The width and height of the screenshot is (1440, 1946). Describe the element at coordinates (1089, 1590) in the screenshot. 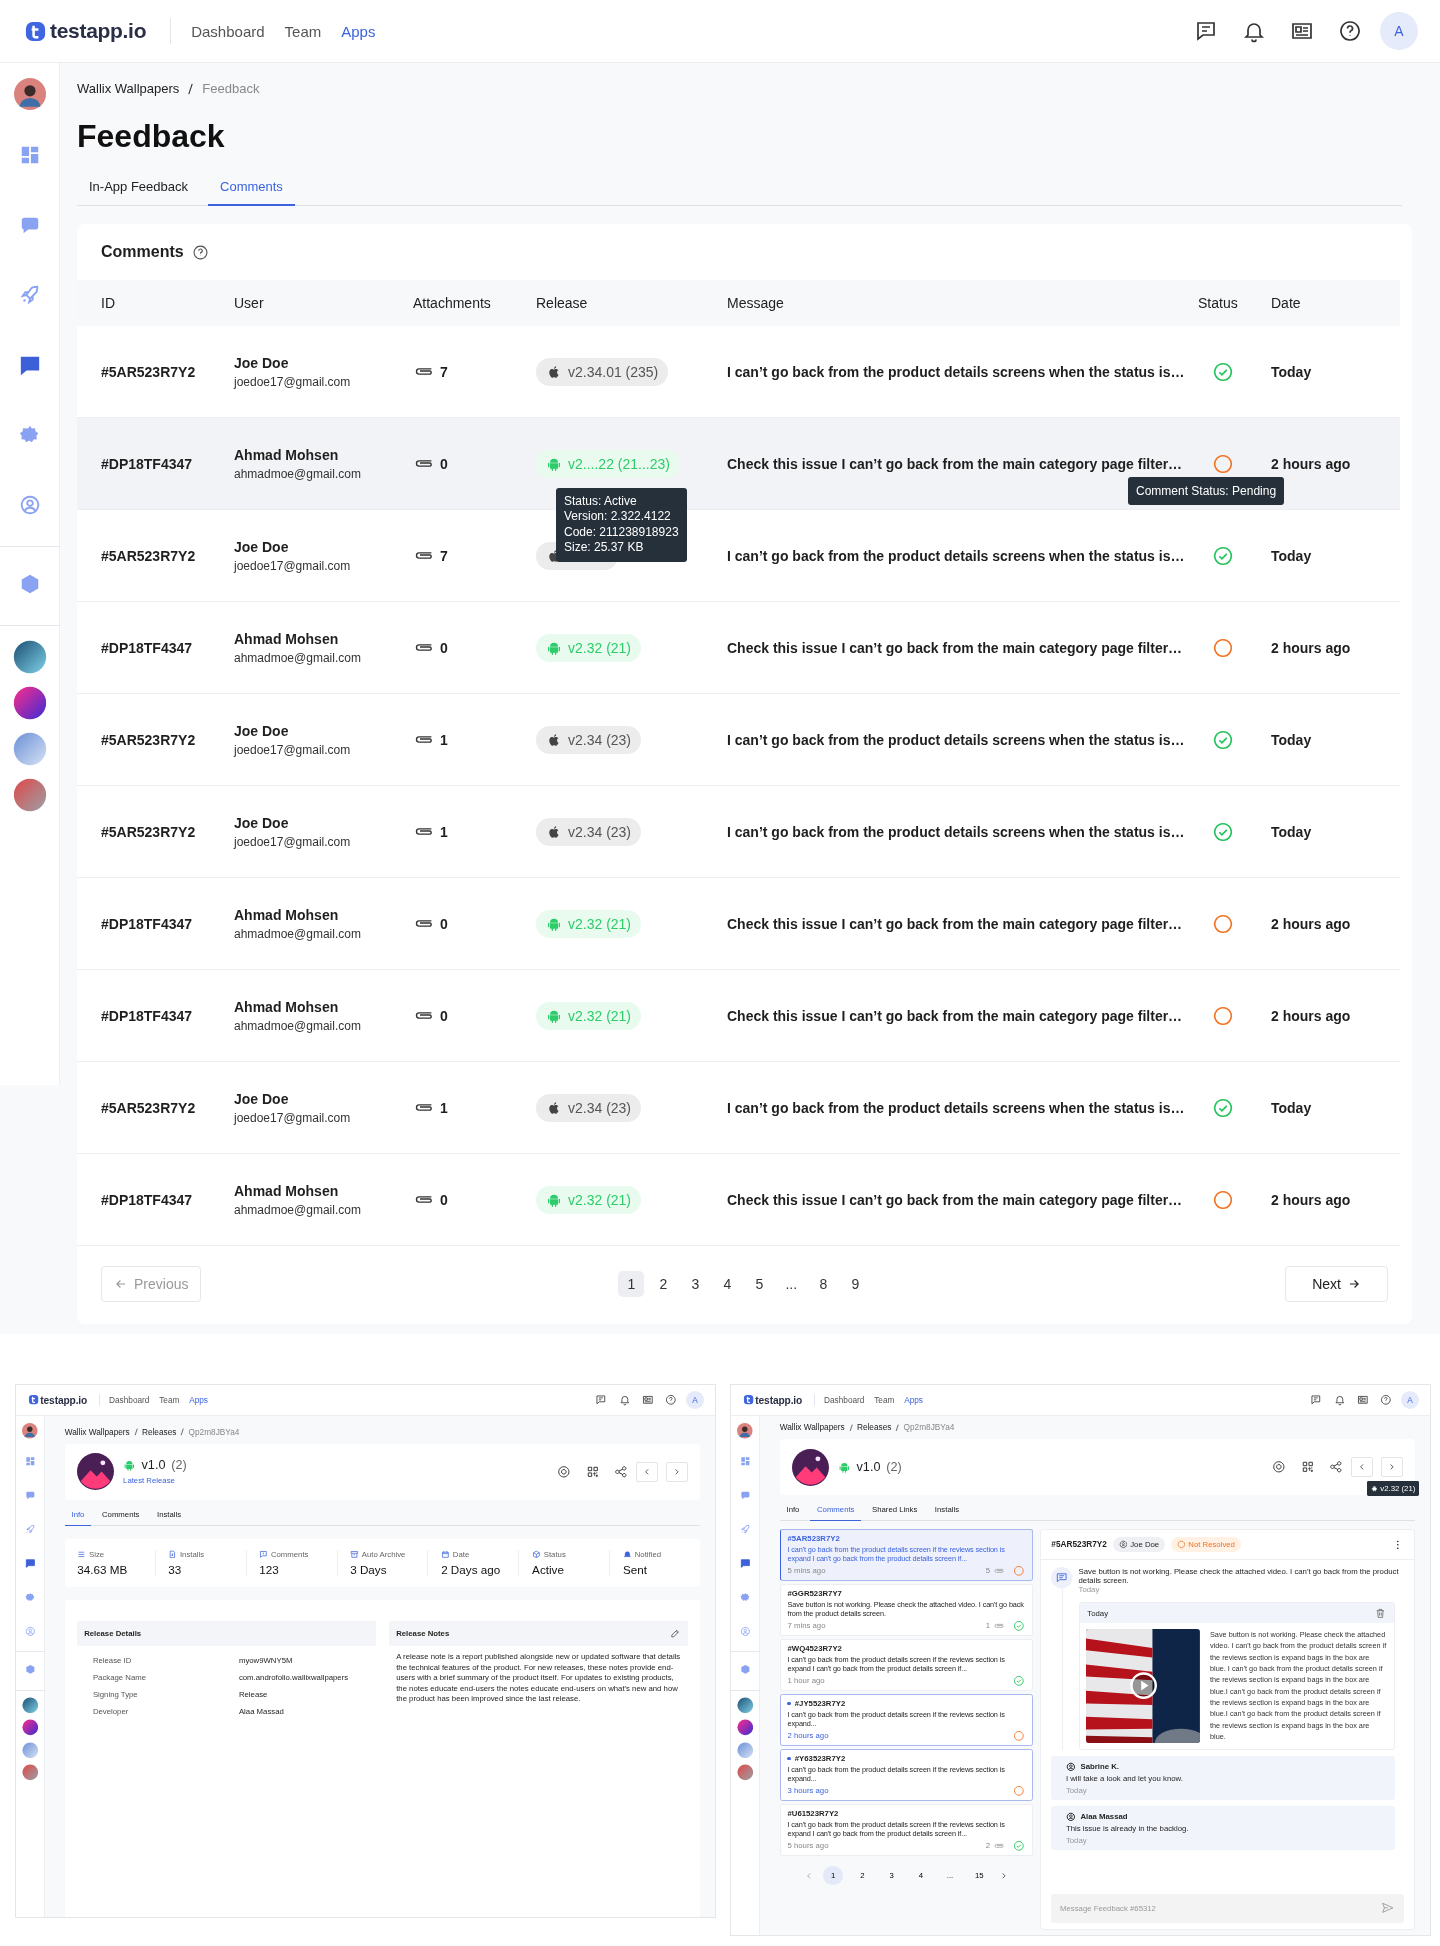

I see `message-time: Today` at that location.